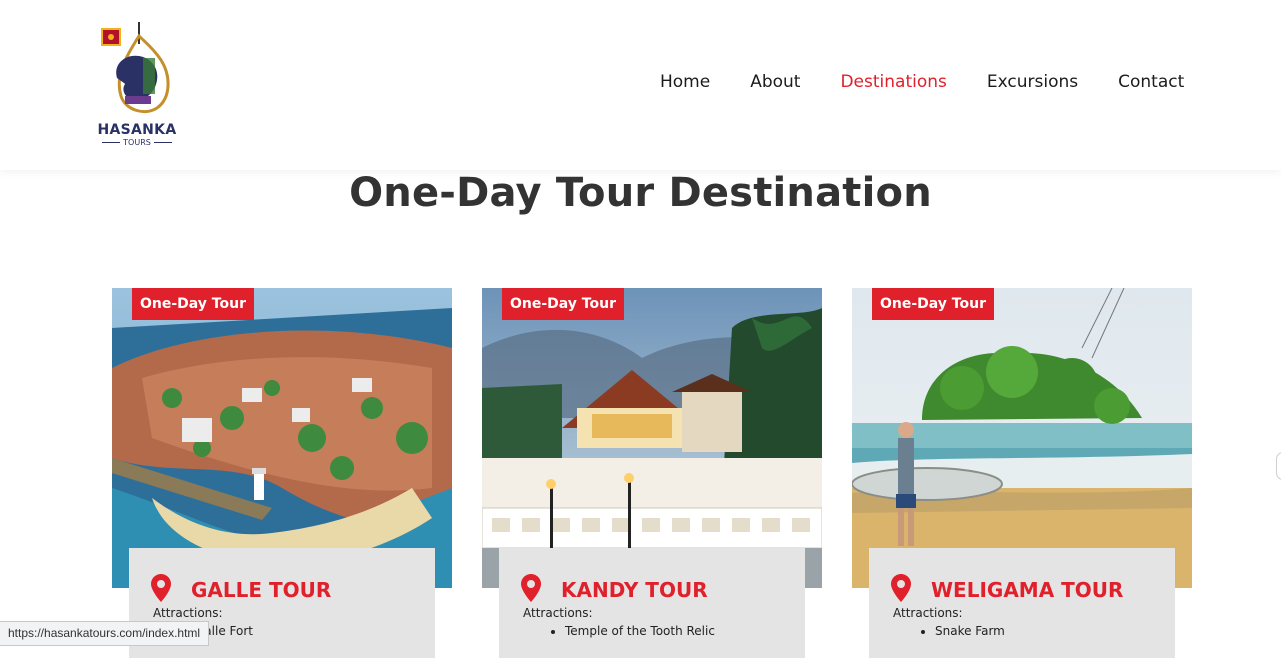 The height and width of the screenshot is (658, 1281). What do you see at coordinates (1151, 82) in the screenshot?
I see `nav-contact: Contact` at bounding box center [1151, 82].